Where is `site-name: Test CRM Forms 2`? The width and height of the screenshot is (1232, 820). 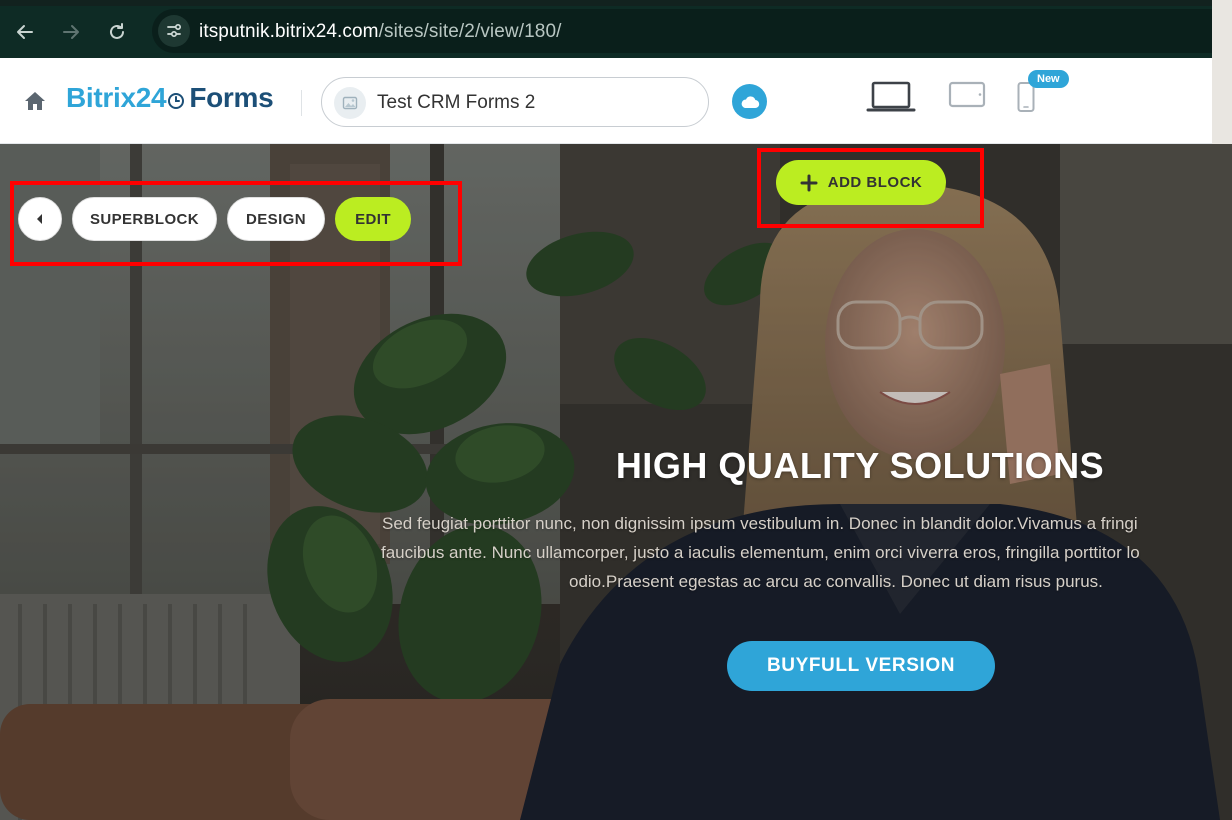
site-name: Test CRM Forms 2 is located at coordinates (456, 102).